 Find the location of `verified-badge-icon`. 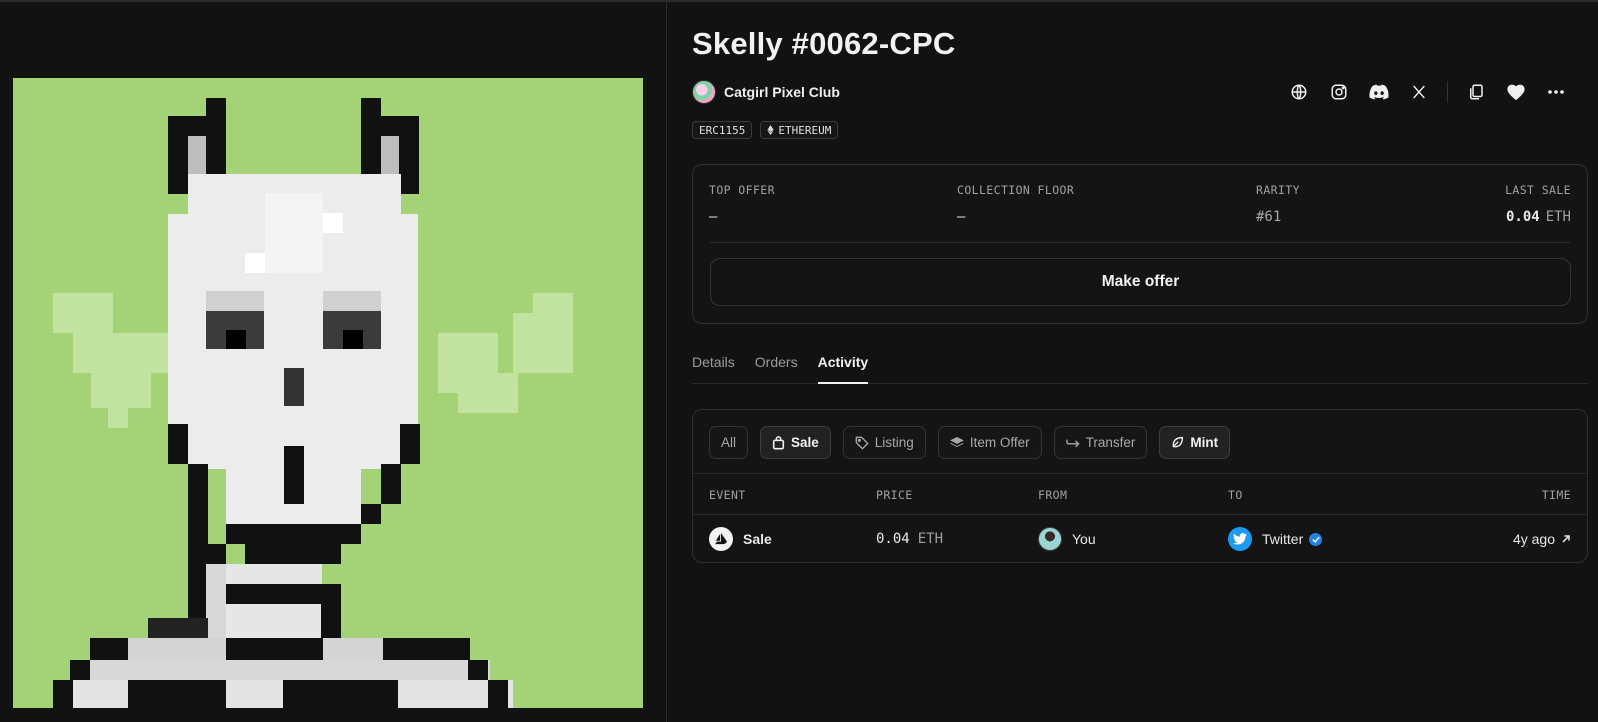

verified-badge-icon is located at coordinates (1316, 539).